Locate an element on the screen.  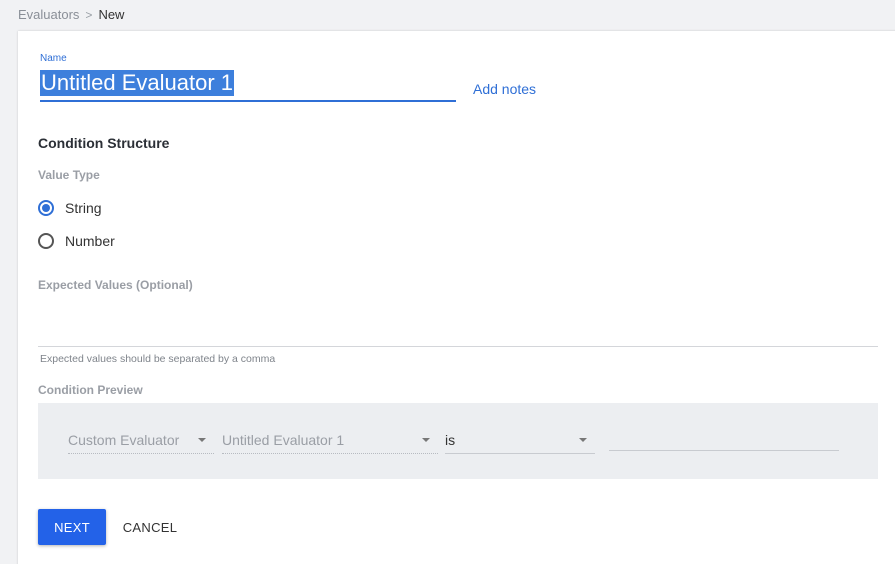
expected-values-label: Expected Values (Optional) is located at coordinates (115, 285).